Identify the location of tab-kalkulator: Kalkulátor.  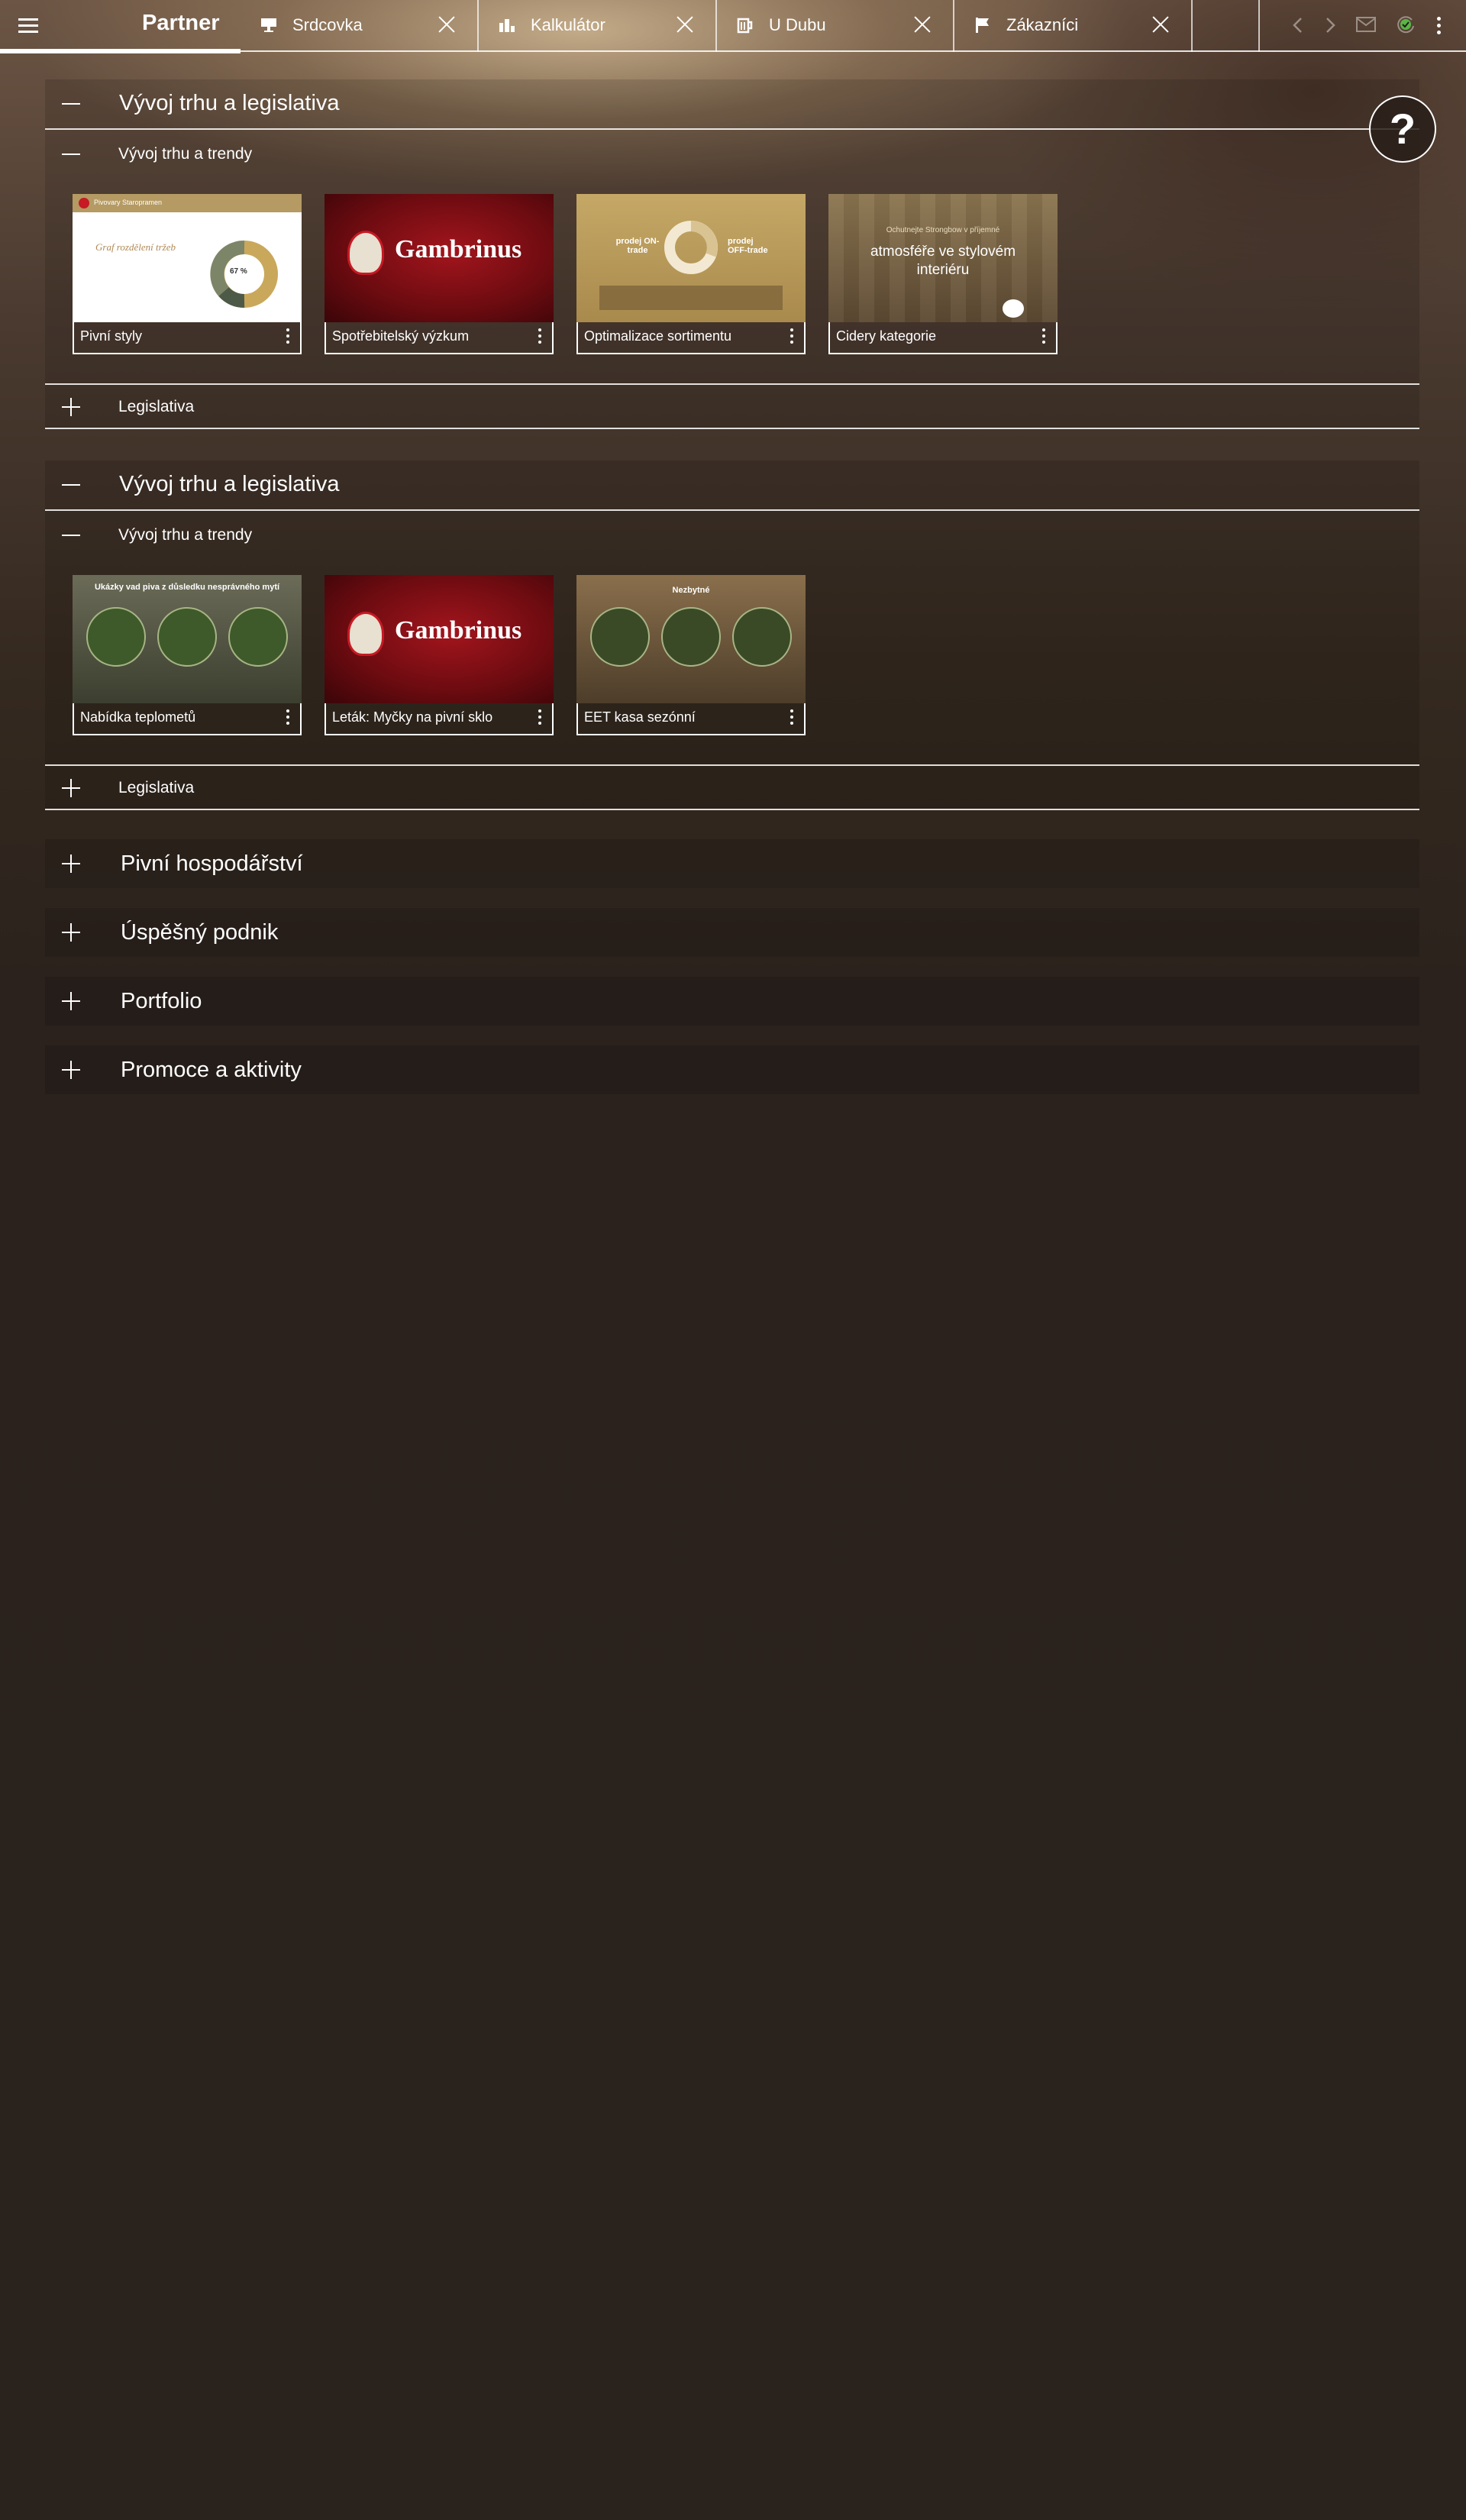
(598, 26).